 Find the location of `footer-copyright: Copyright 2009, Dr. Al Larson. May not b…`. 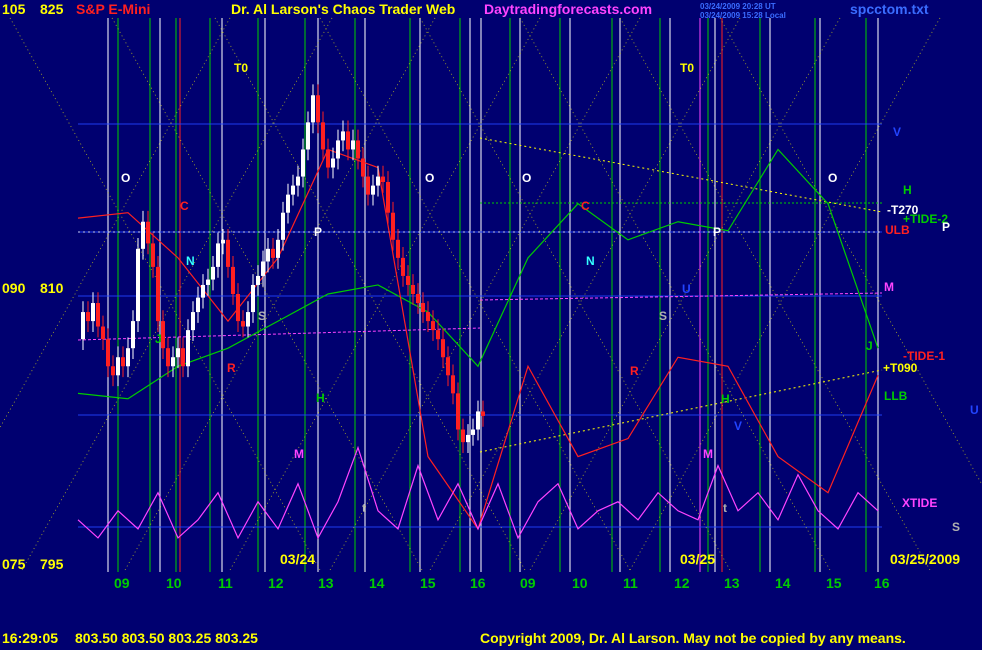

footer-copyright: Copyright 2009, Dr. Al Larson. May not b… is located at coordinates (693, 638).